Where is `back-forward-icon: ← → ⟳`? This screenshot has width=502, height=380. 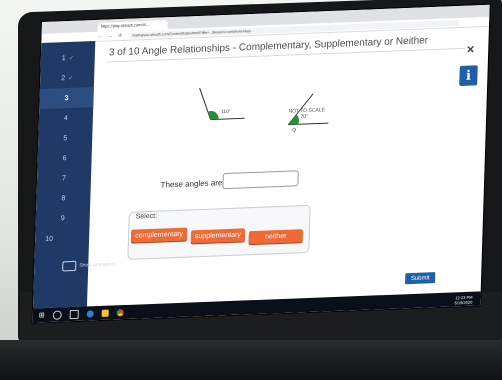 back-forward-icon: ← → ⟳ is located at coordinates (110, 35).